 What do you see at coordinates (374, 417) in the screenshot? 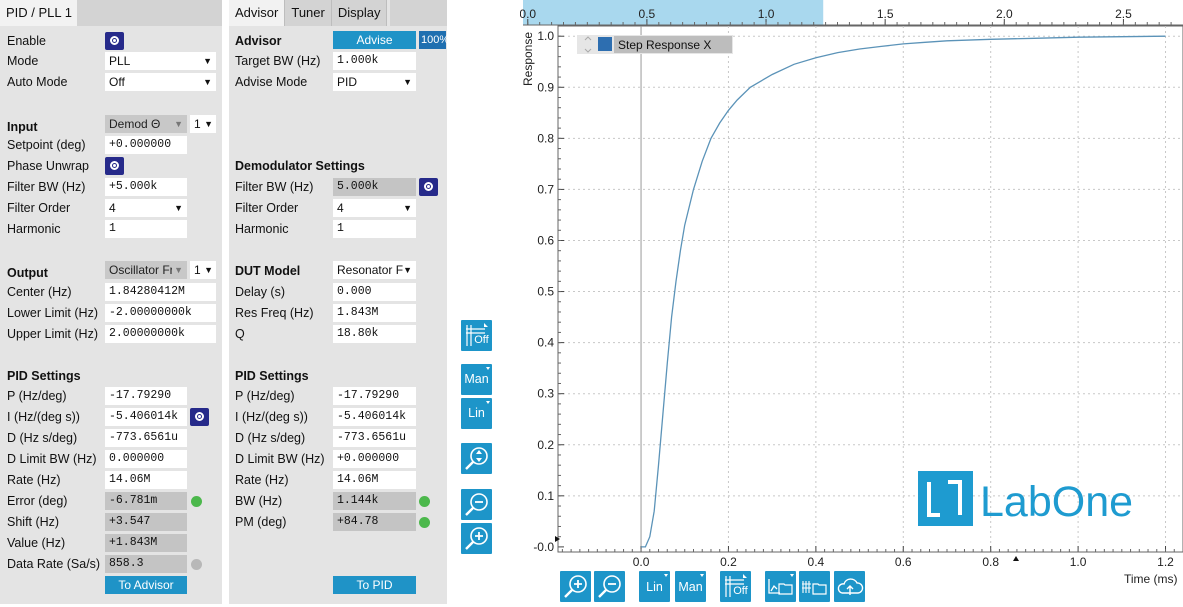
I see `adv-i-field: -5.406014k` at bounding box center [374, 417].